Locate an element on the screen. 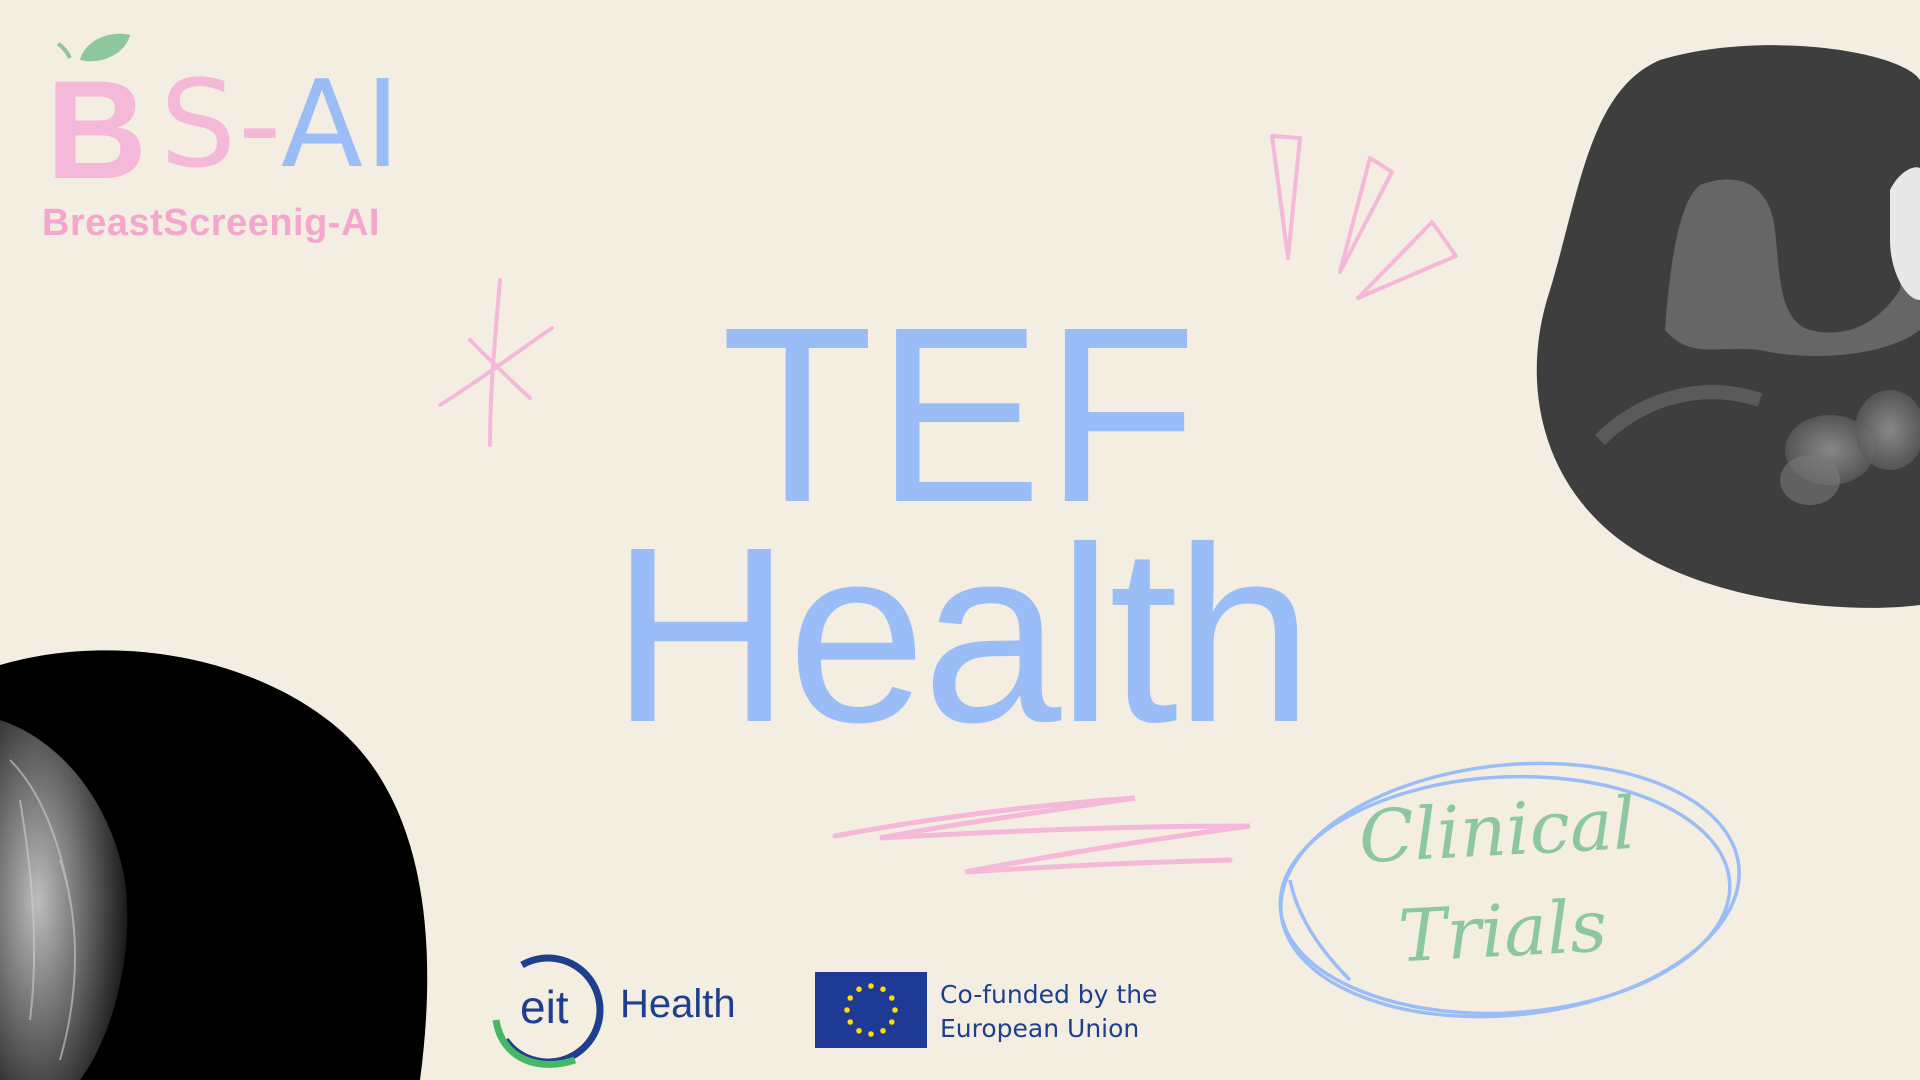 The width and height of the screenshot is (1920, 1080). eit-health-name: Health is located at coordinates (678, 1004).